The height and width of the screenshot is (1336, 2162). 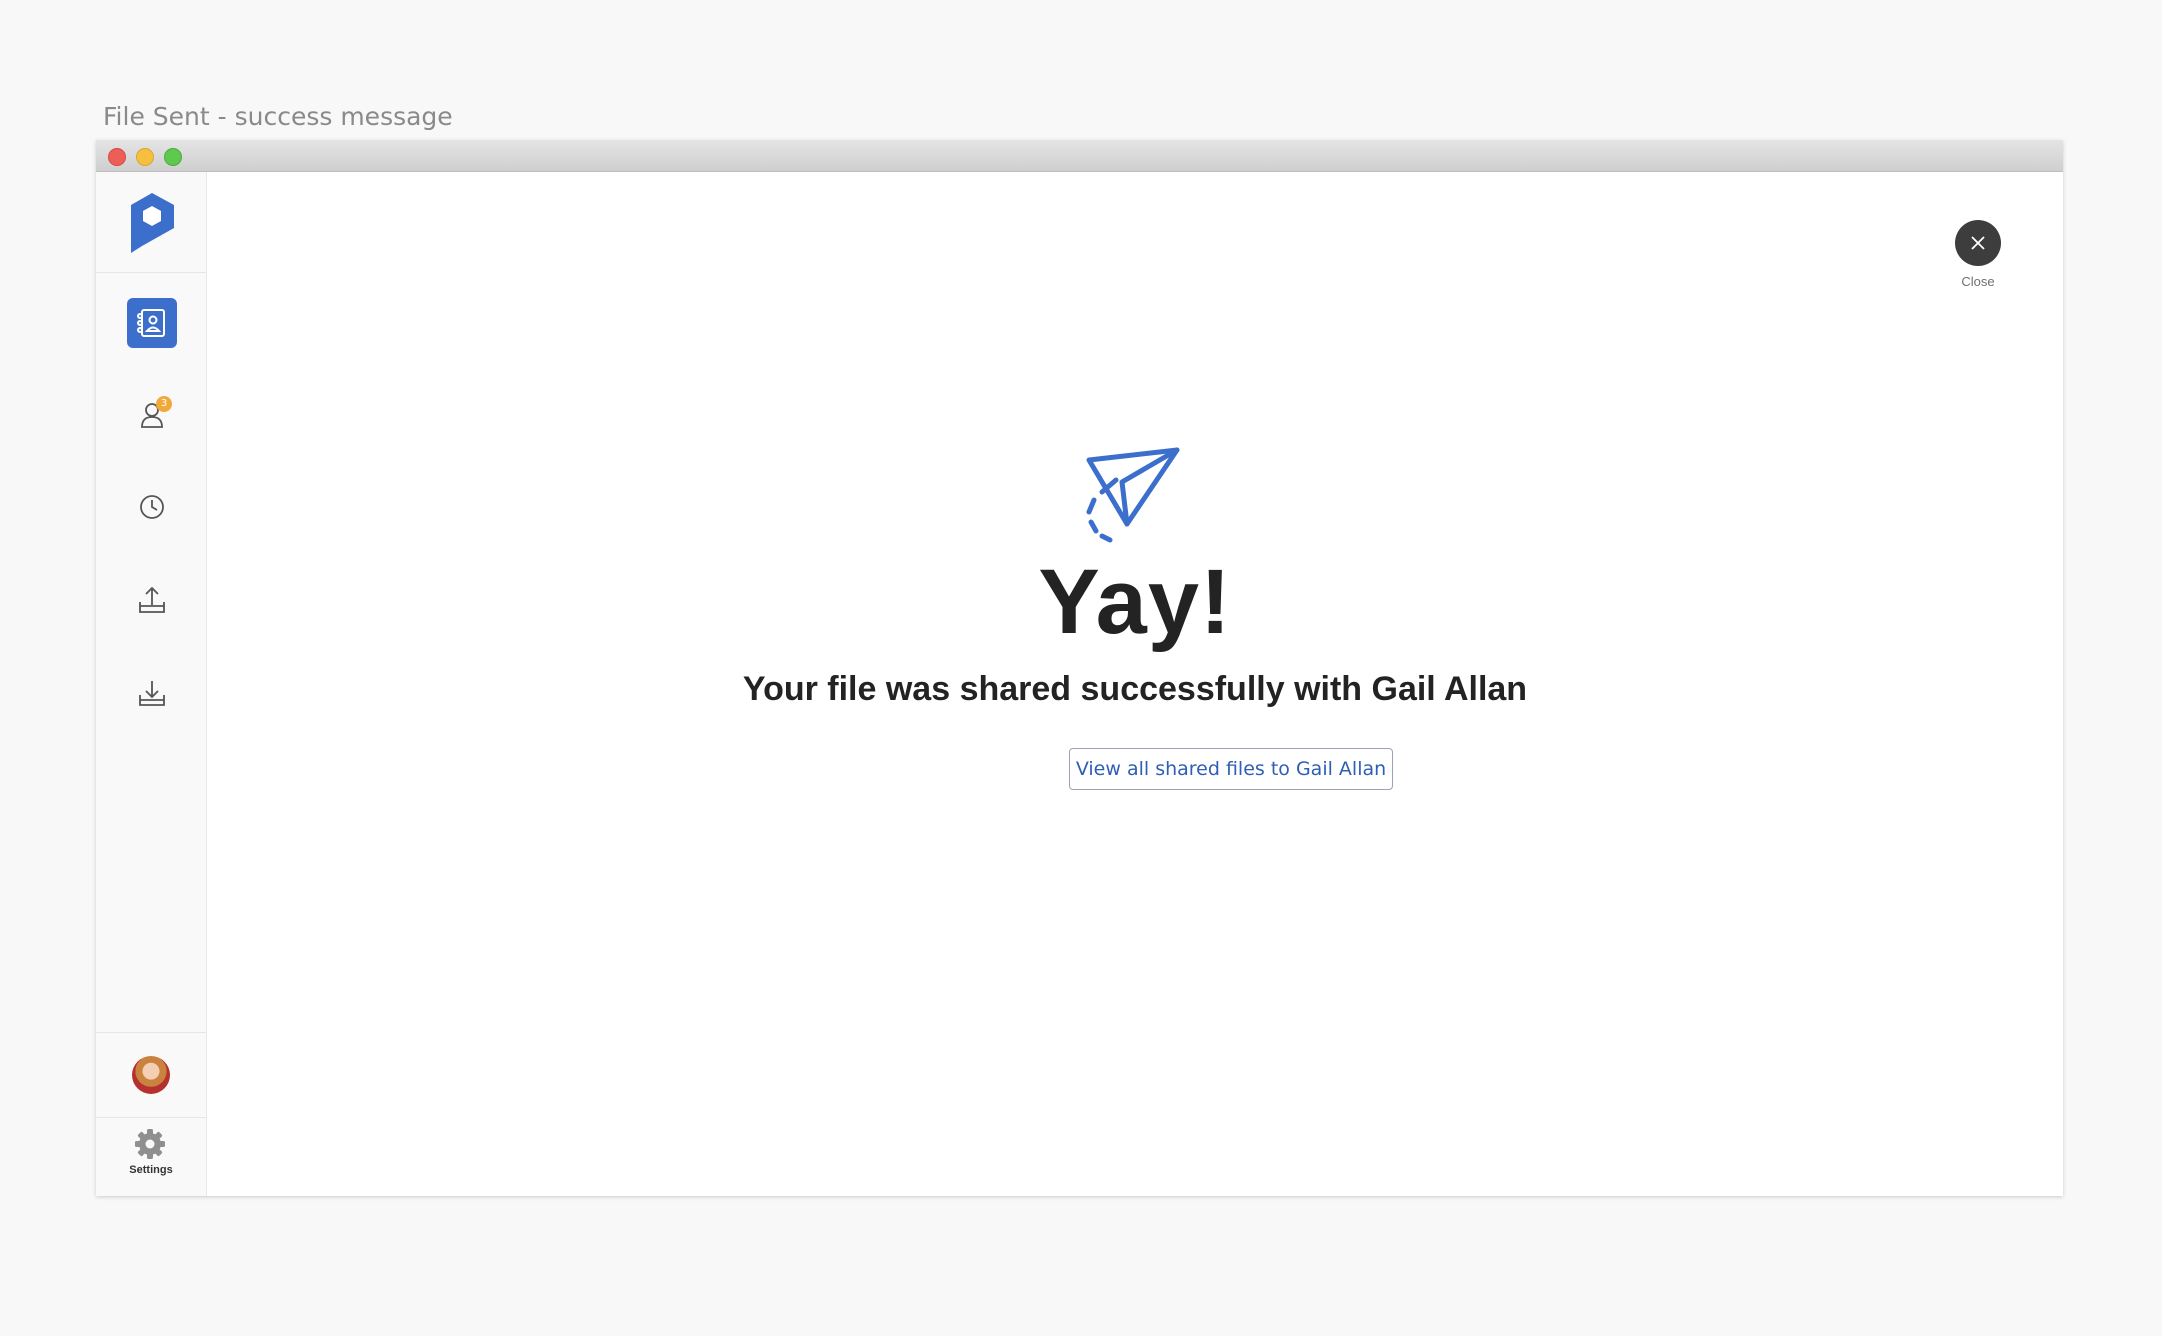 I want to click on sidebar: 3 Settings, so click(x=151, y=684).